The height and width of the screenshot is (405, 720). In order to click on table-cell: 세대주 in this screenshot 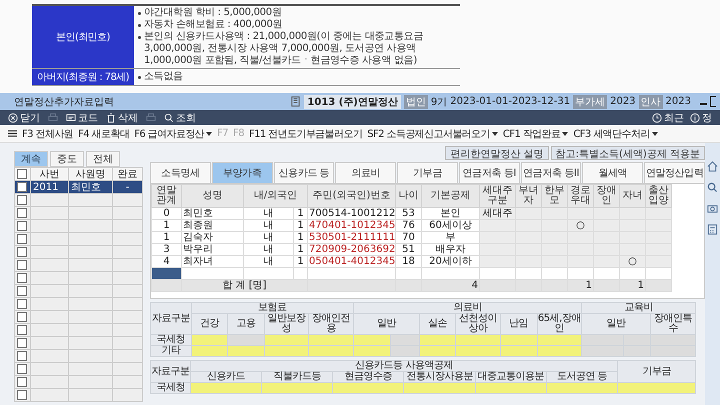, I will do `click(497, 213)`.